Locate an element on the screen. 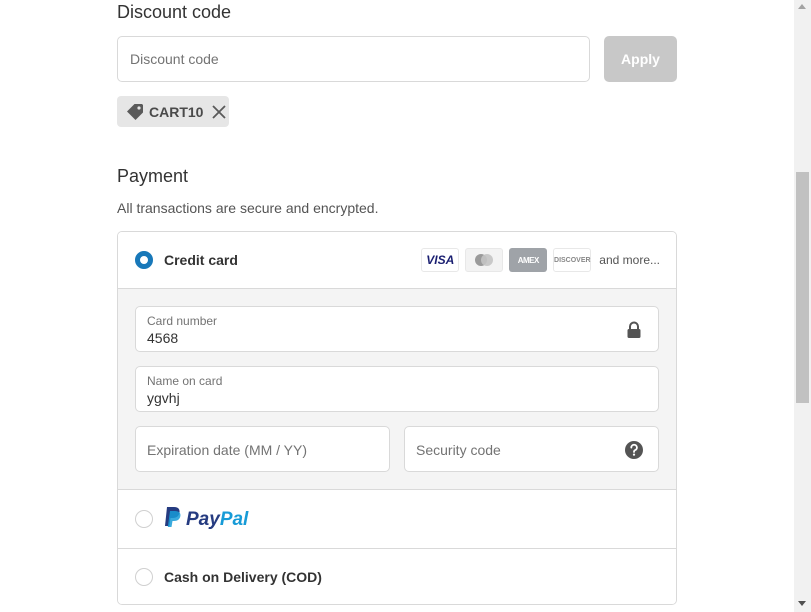 The height and width of the screenshot is (612, 811). paypal-wordmark-pal: Pal is located at coordinates (234, 519).